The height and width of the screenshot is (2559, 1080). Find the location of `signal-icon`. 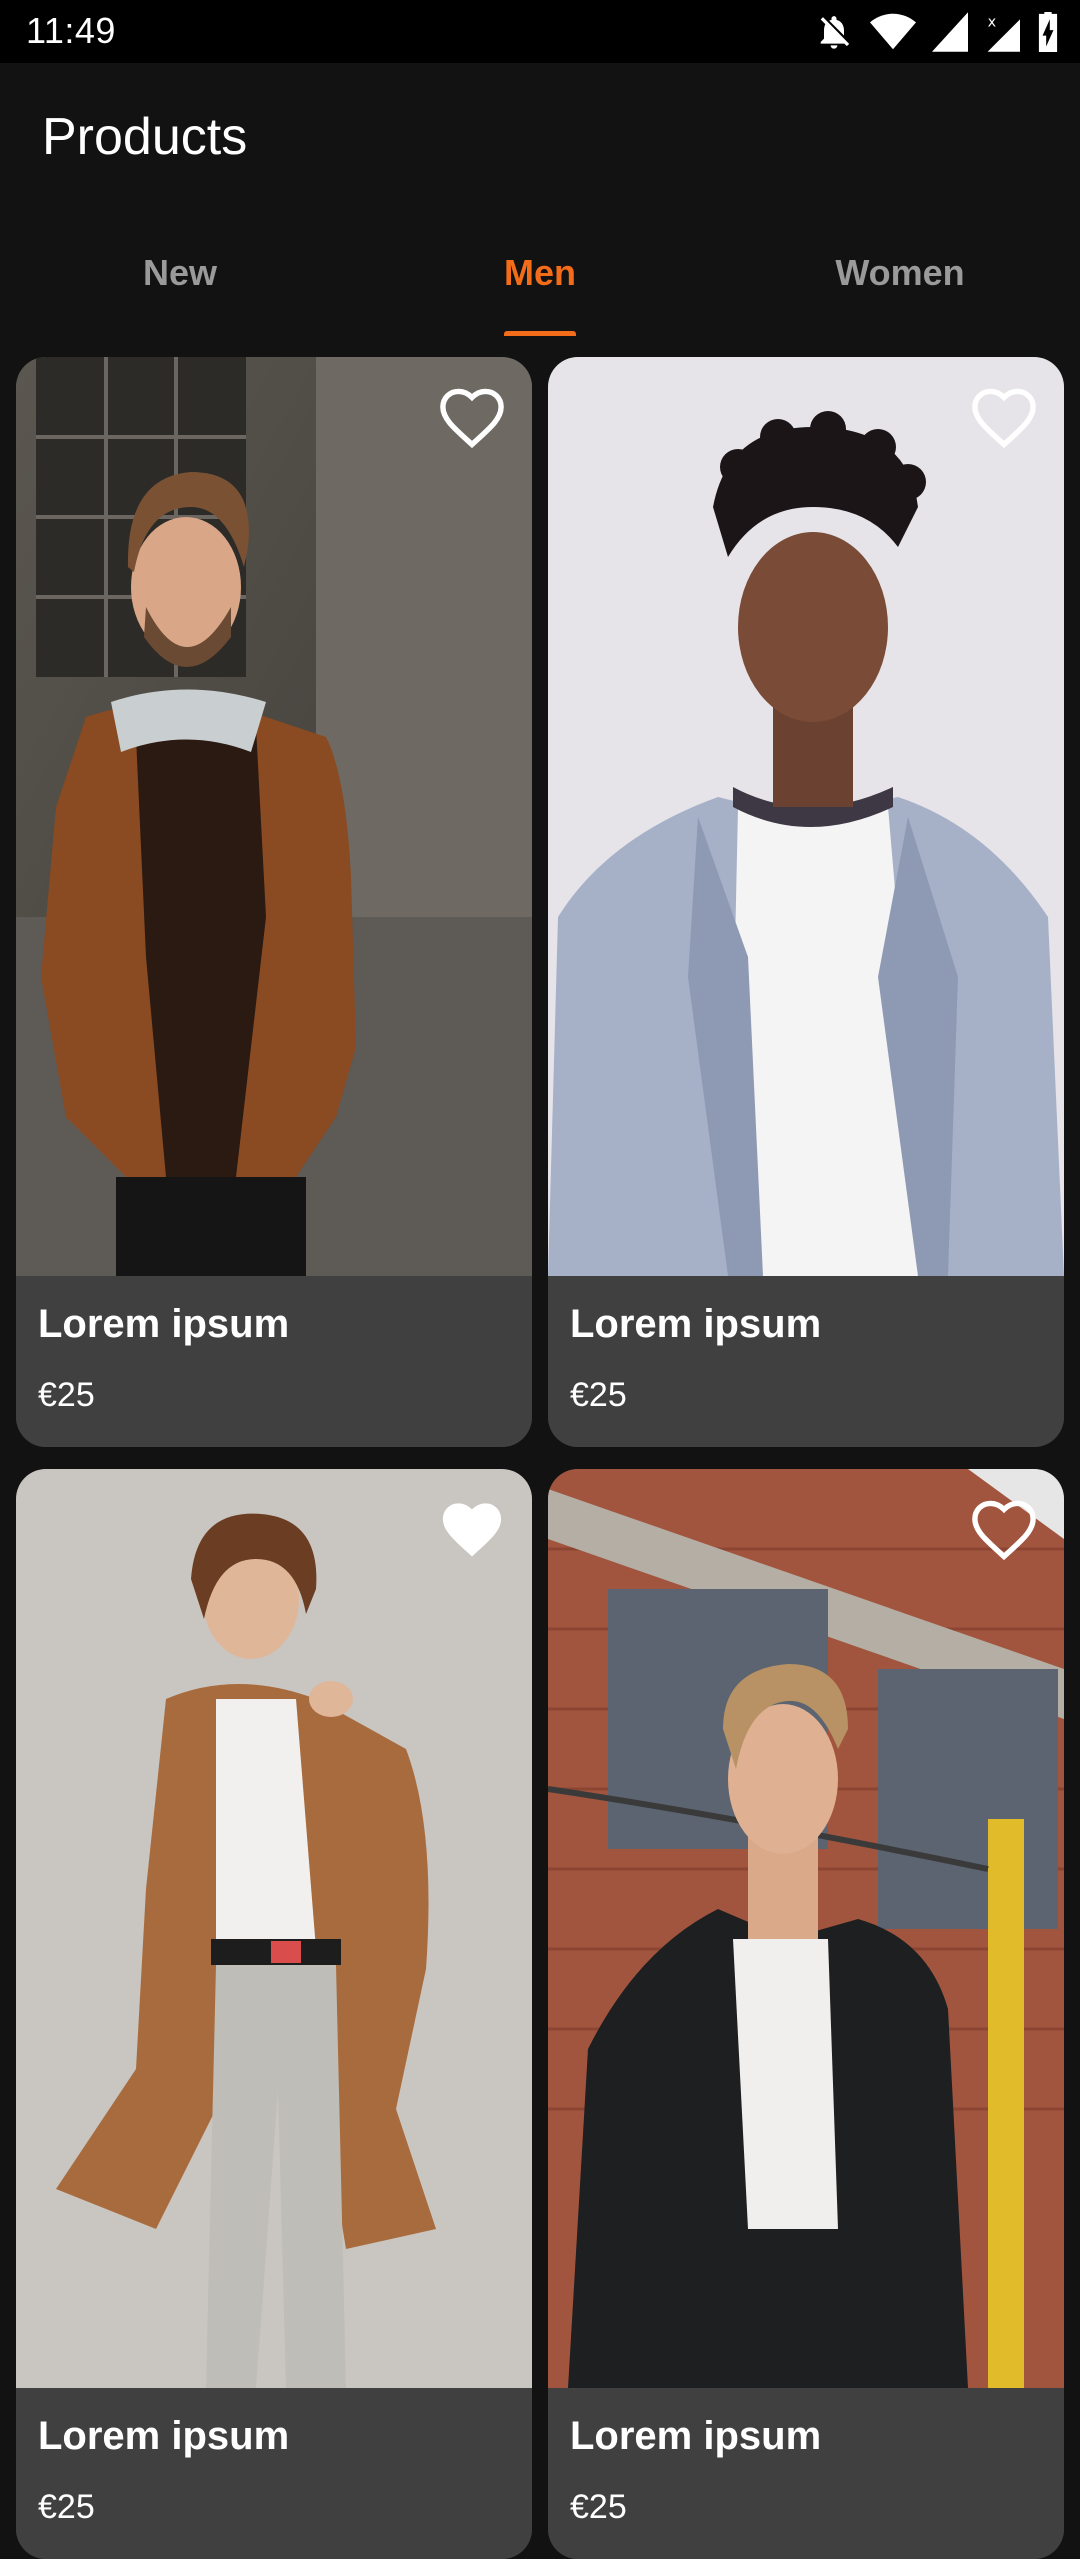

signal-icon is located at coordinates (950, 32).